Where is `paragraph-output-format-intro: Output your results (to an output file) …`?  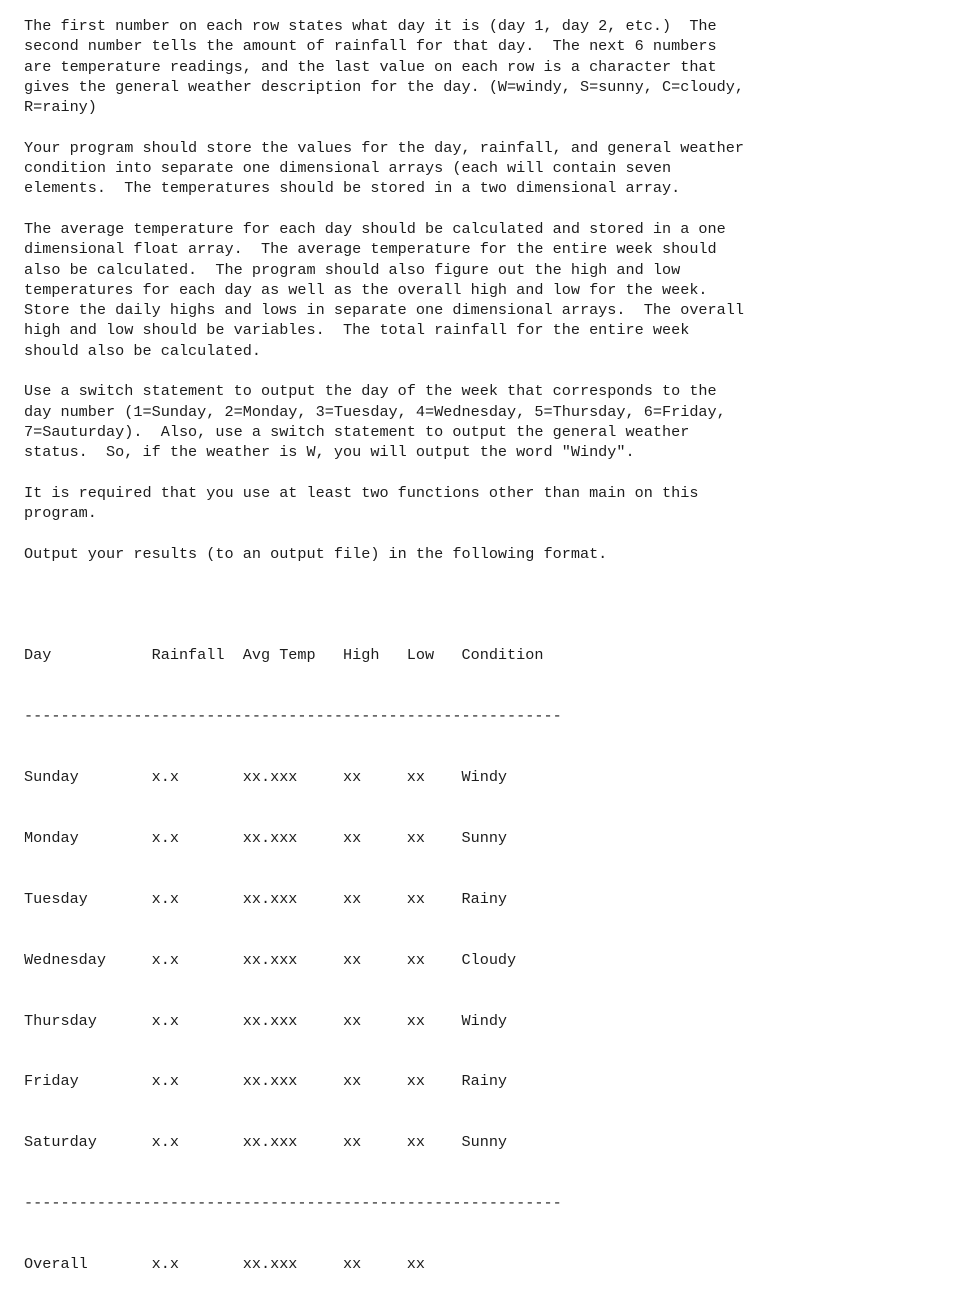 paragraph-output-format-intro: Output your results (to an output file) … is located at coordinates (316, 553).